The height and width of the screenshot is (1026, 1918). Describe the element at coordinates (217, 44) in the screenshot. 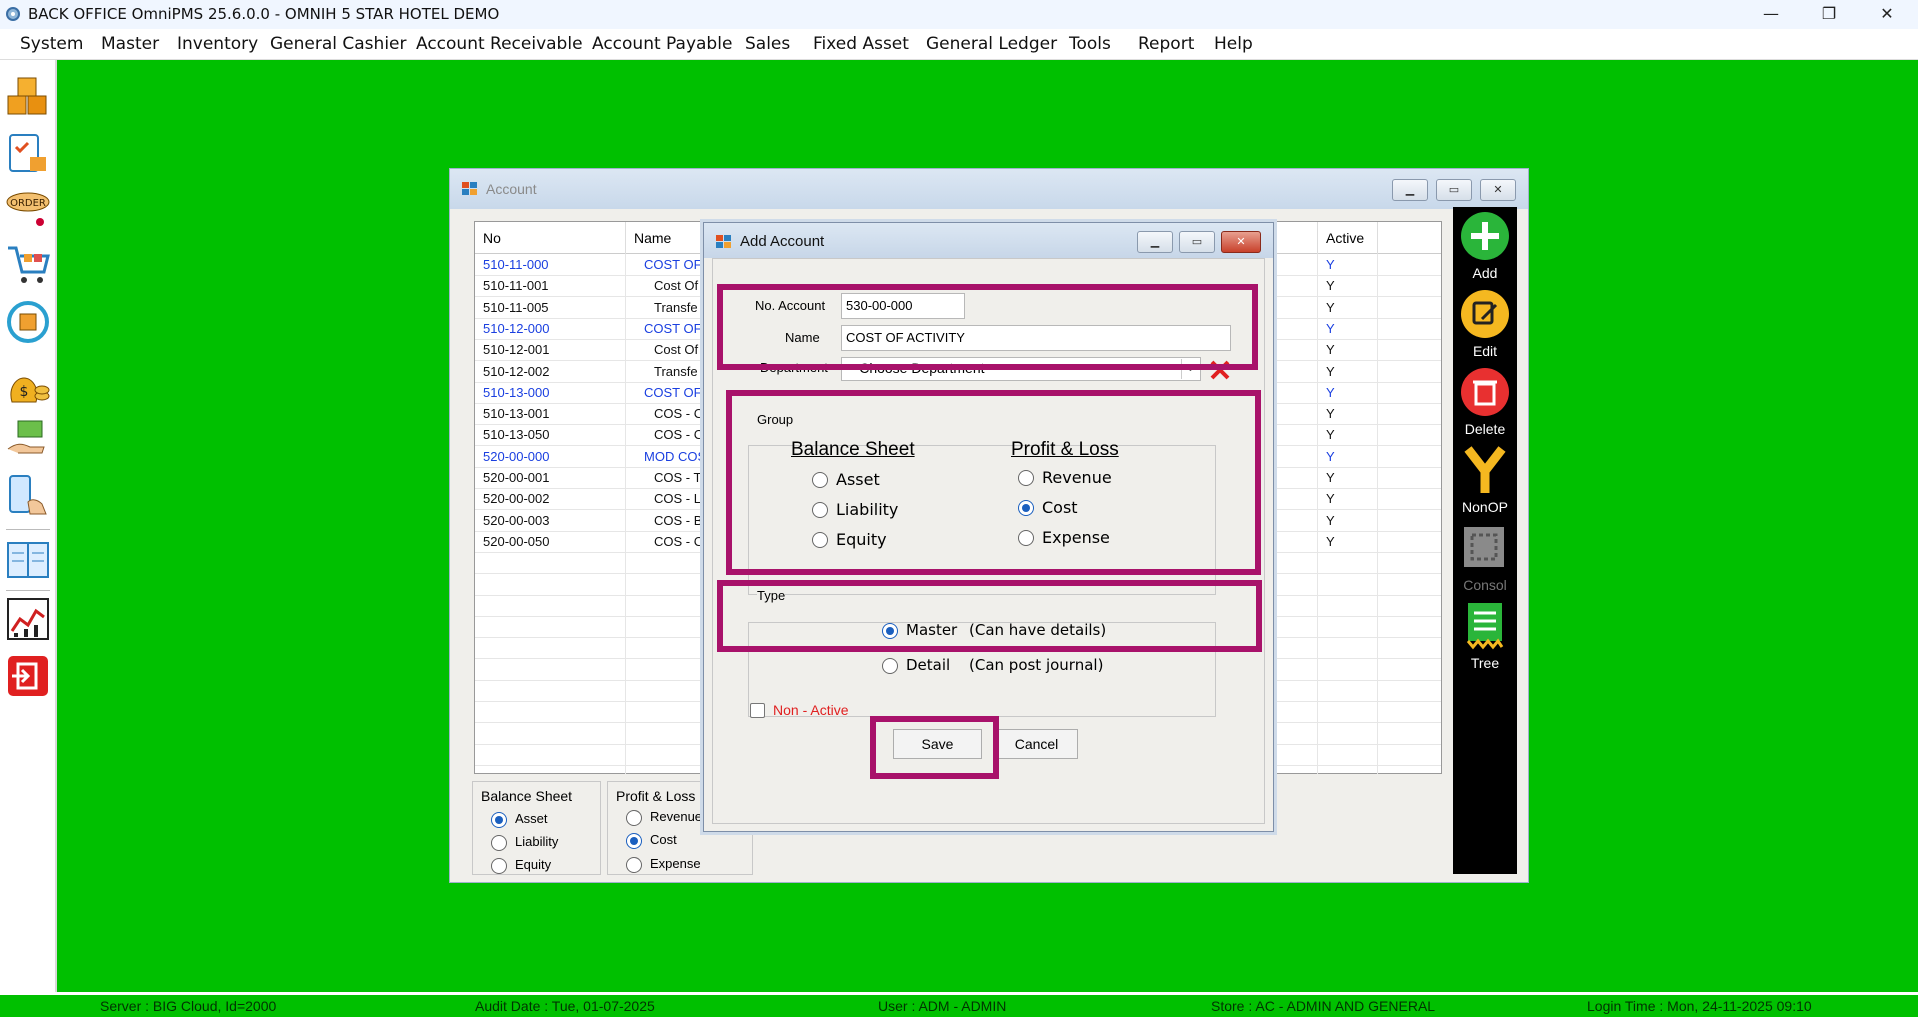

I see `menu-inventory: Inventory` at that location.